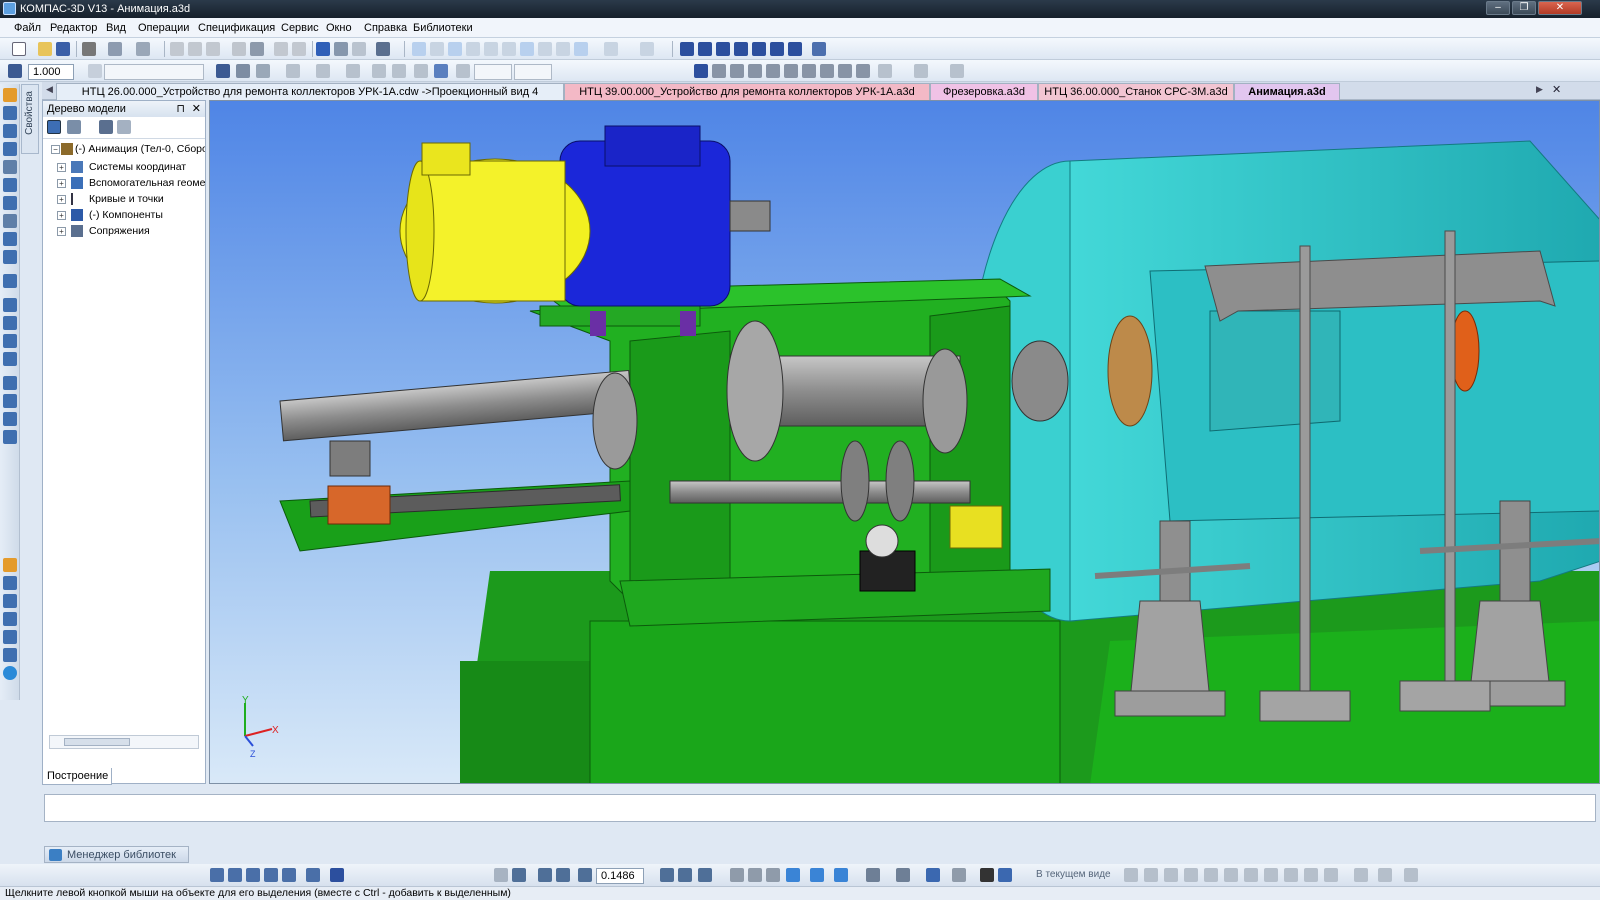  Describe the element at coordinates (777, 49) in the screenshot. I see `fillet-icon` at that location.